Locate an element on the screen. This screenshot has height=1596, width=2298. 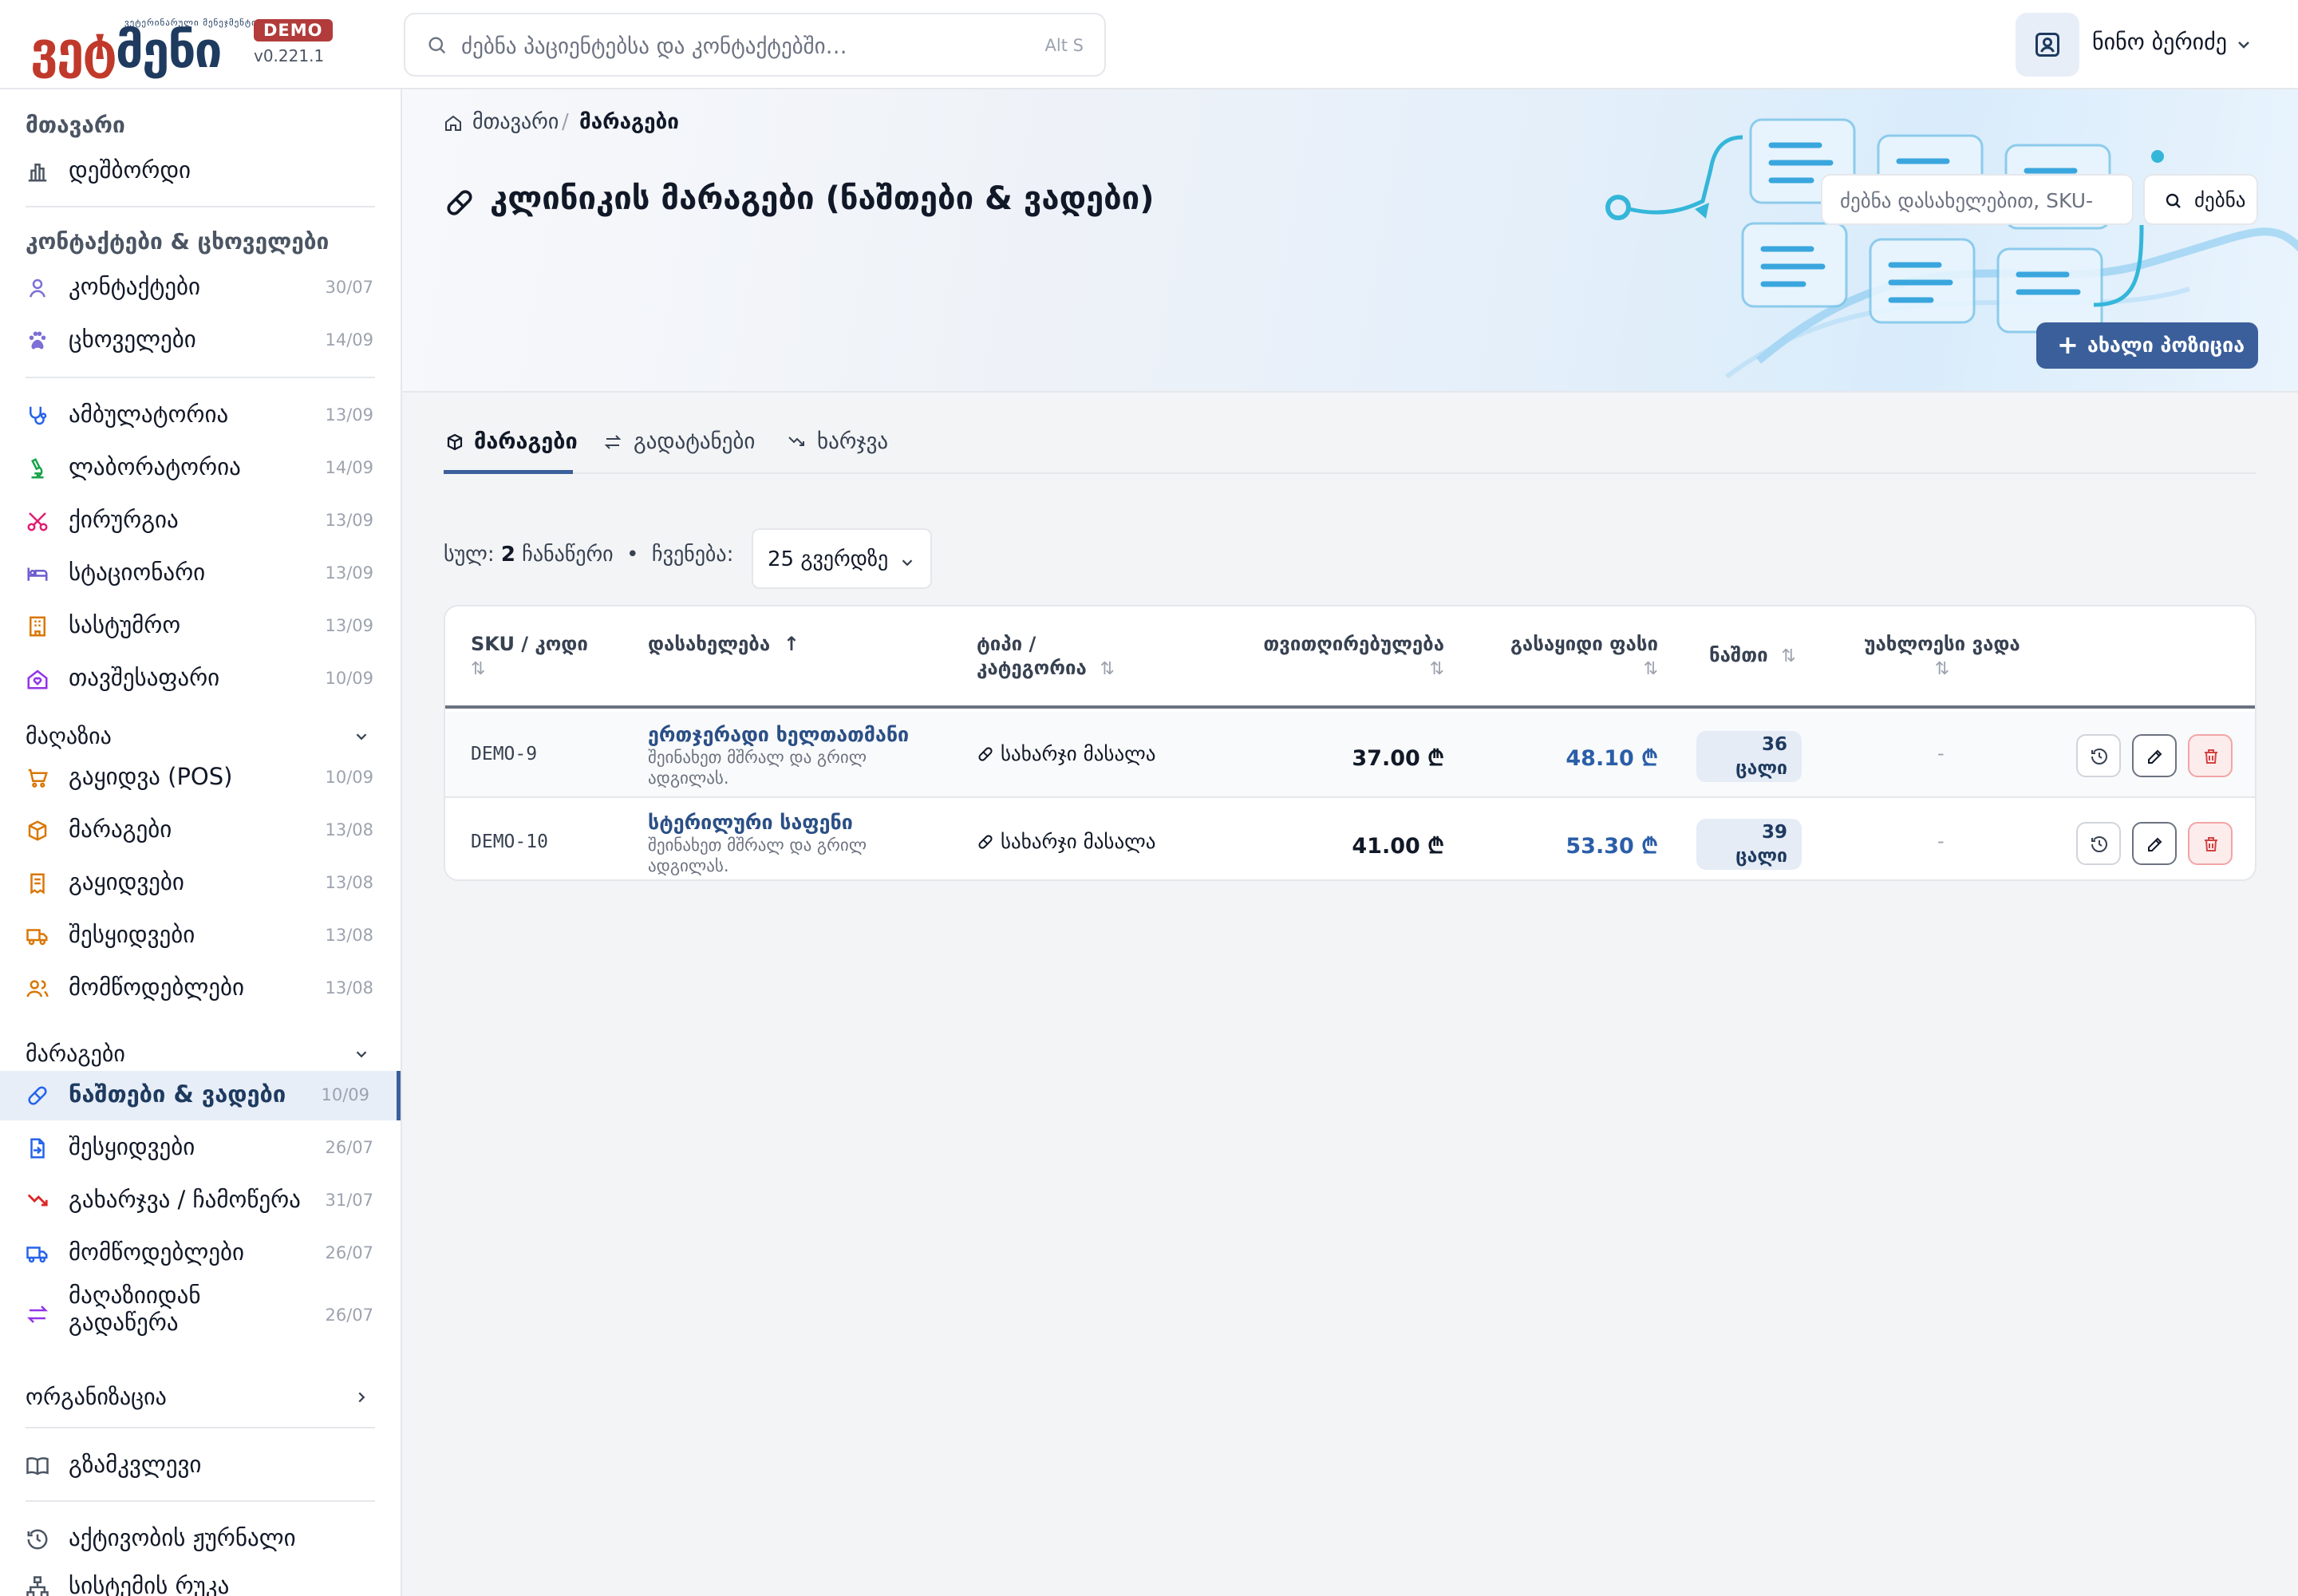
row-name-link: ერთჯერადი ხელთათმანი is located at coordinates (779, 734).